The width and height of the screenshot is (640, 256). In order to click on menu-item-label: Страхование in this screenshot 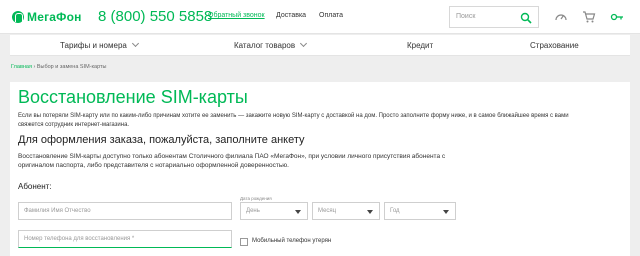, I will do `click(554, 45)`.